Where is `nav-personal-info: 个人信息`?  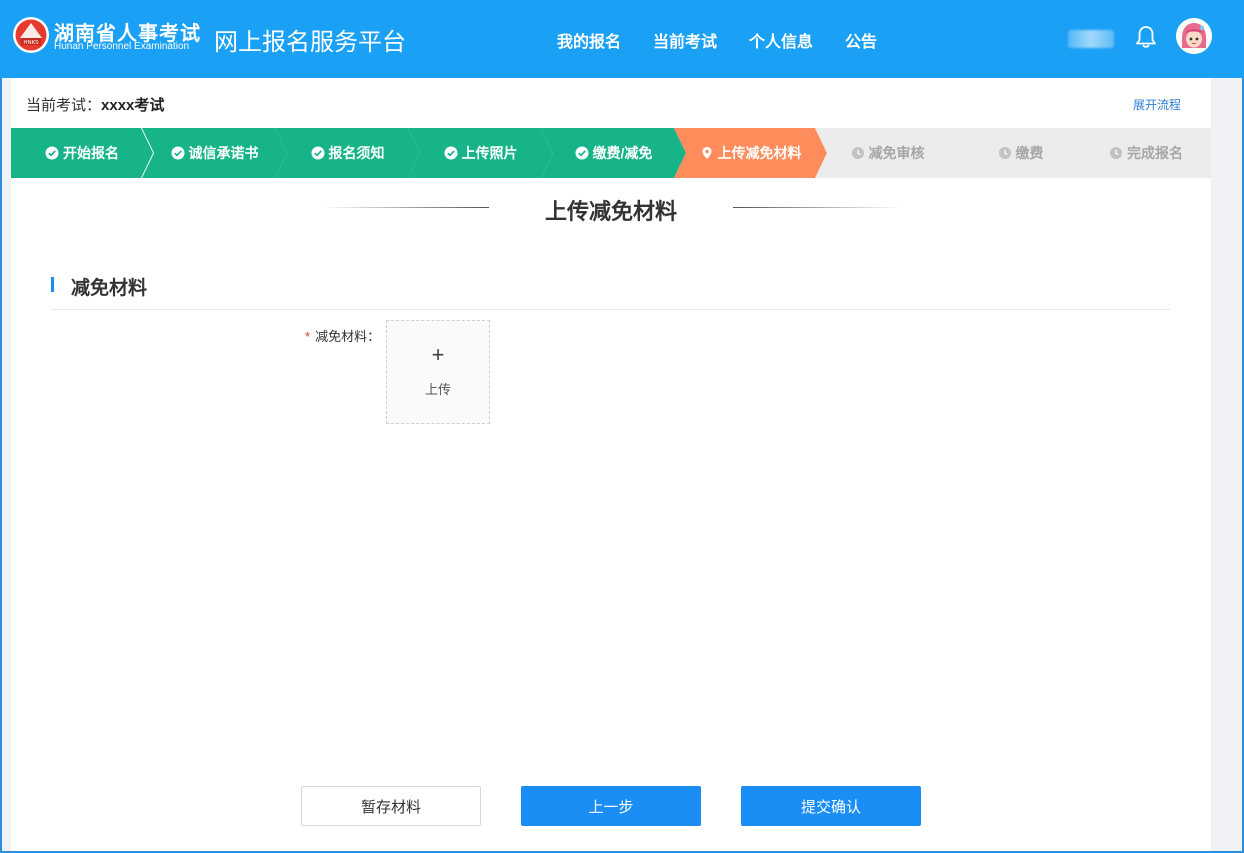 nav-personal-info: 个人信息 is located at coordinates (781, 40).